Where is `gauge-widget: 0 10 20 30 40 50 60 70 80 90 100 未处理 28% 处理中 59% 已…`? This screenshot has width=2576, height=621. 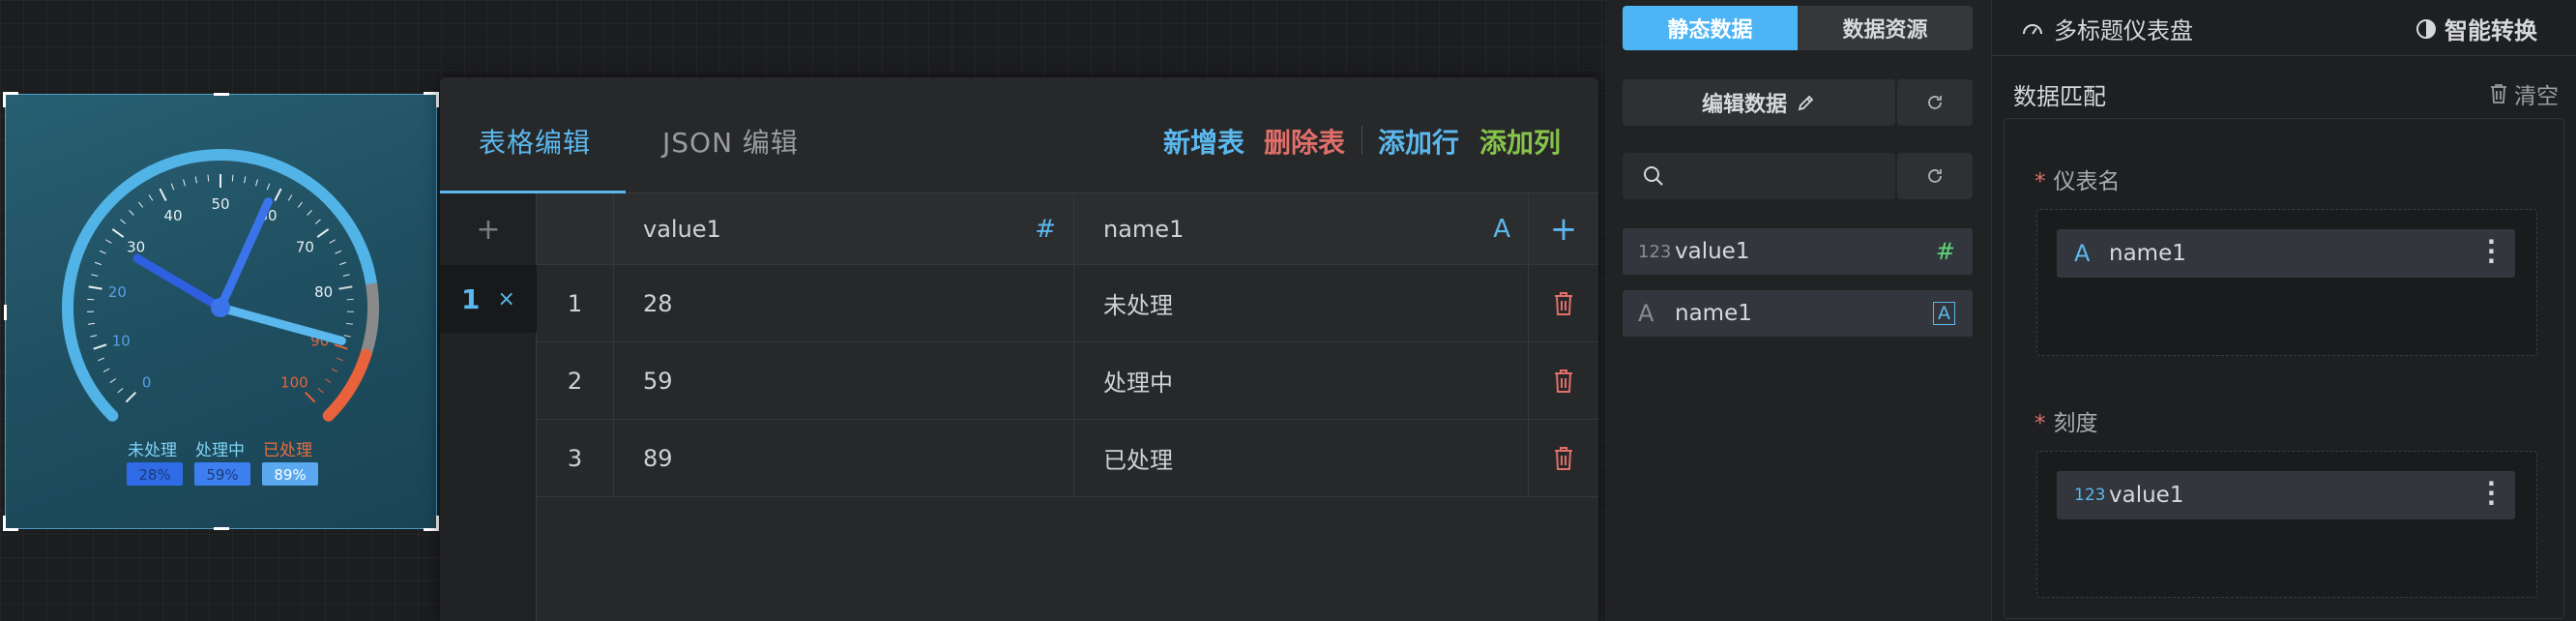
gauge-widget: 0 10 20 30 40 50 60 70 80 90 100 未处理 28% 处理中 59% 已… is located at coordinates (221, 311).